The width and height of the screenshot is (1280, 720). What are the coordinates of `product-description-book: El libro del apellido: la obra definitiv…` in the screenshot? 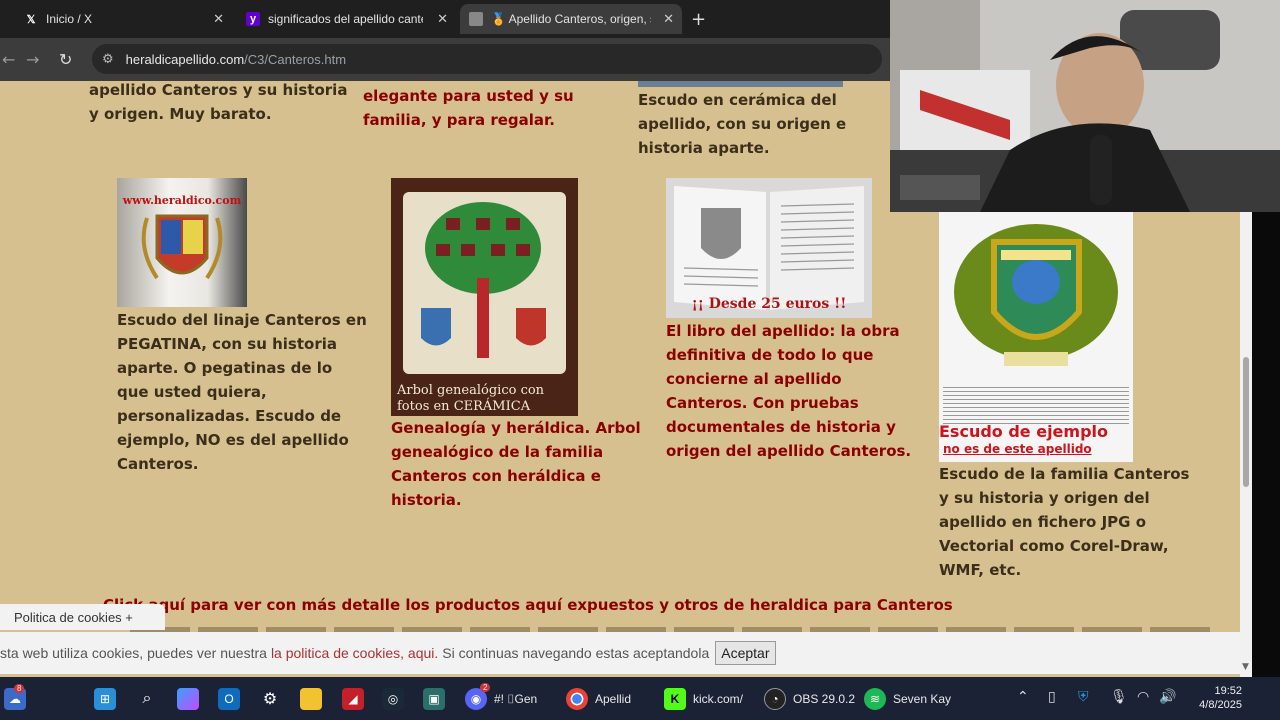 It's located at (789, 391).